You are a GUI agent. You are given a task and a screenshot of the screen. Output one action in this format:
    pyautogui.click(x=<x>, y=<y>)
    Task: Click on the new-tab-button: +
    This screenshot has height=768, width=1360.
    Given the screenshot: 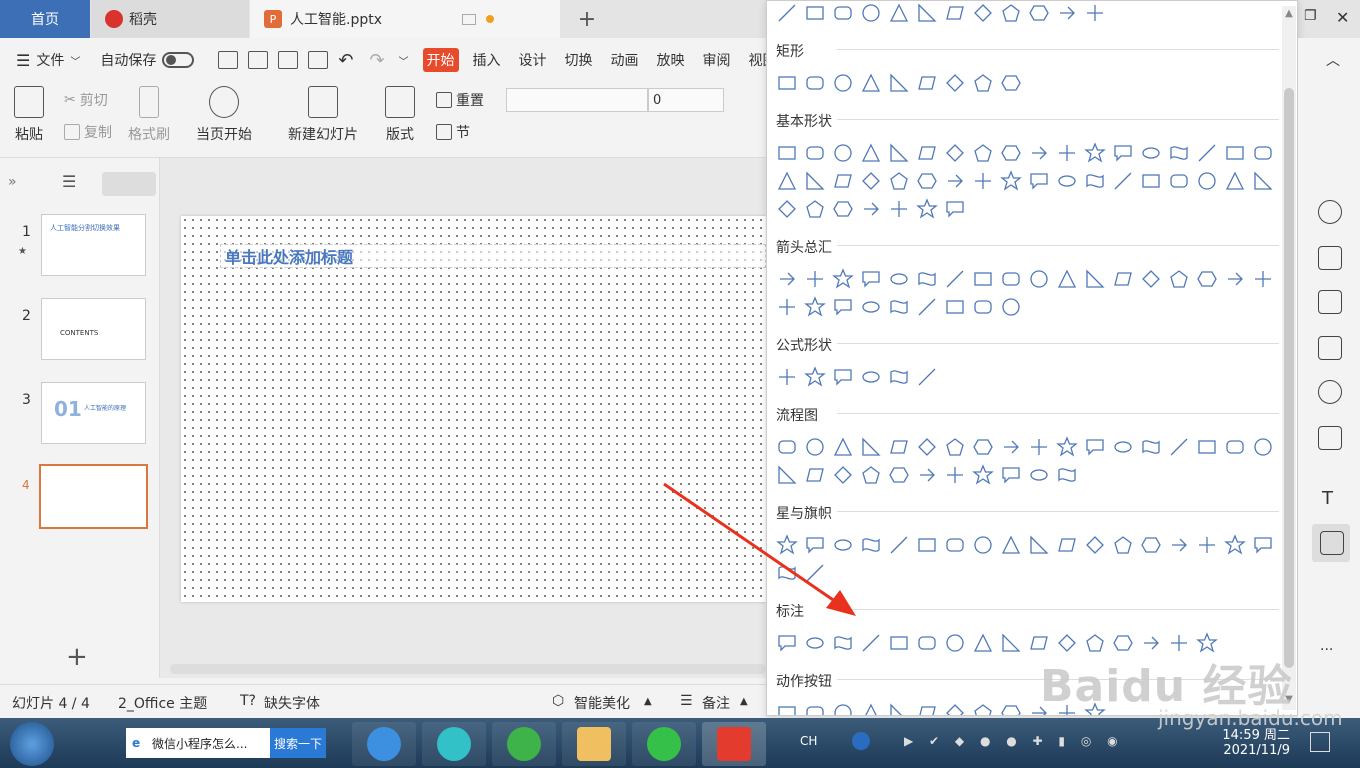 What is the action you would take?
    pyautogui.click(x=587, y=19)
    